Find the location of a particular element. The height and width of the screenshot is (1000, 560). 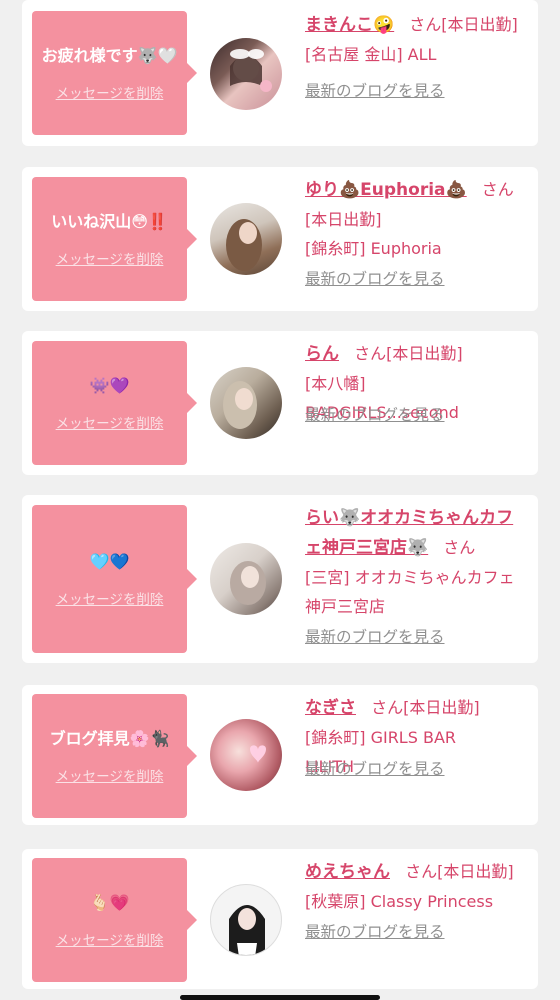

shop-info: [秋葉原] Classy Princess is located at coordinates (399, 901).